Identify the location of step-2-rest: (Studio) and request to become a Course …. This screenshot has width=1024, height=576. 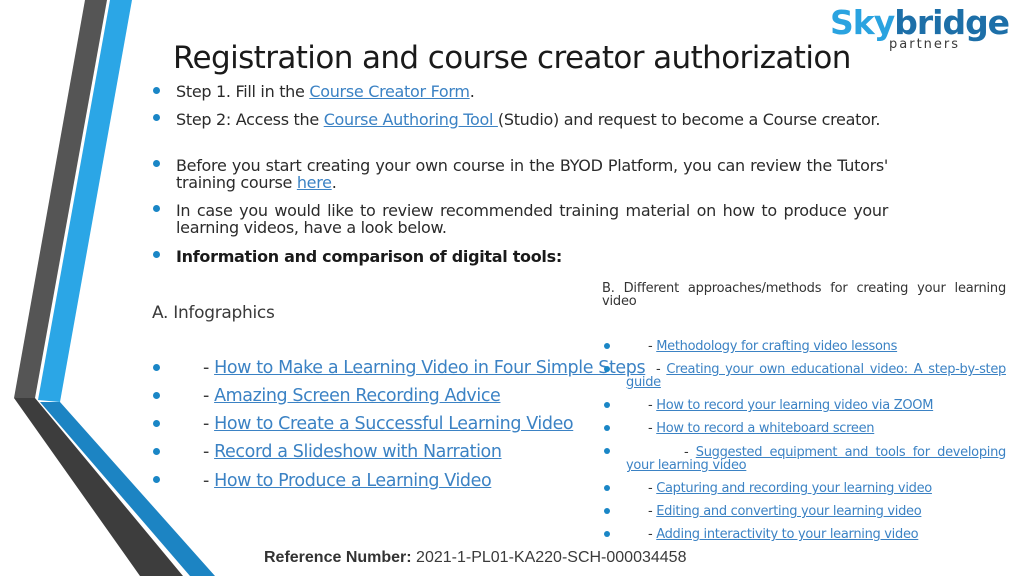
(689, 119).